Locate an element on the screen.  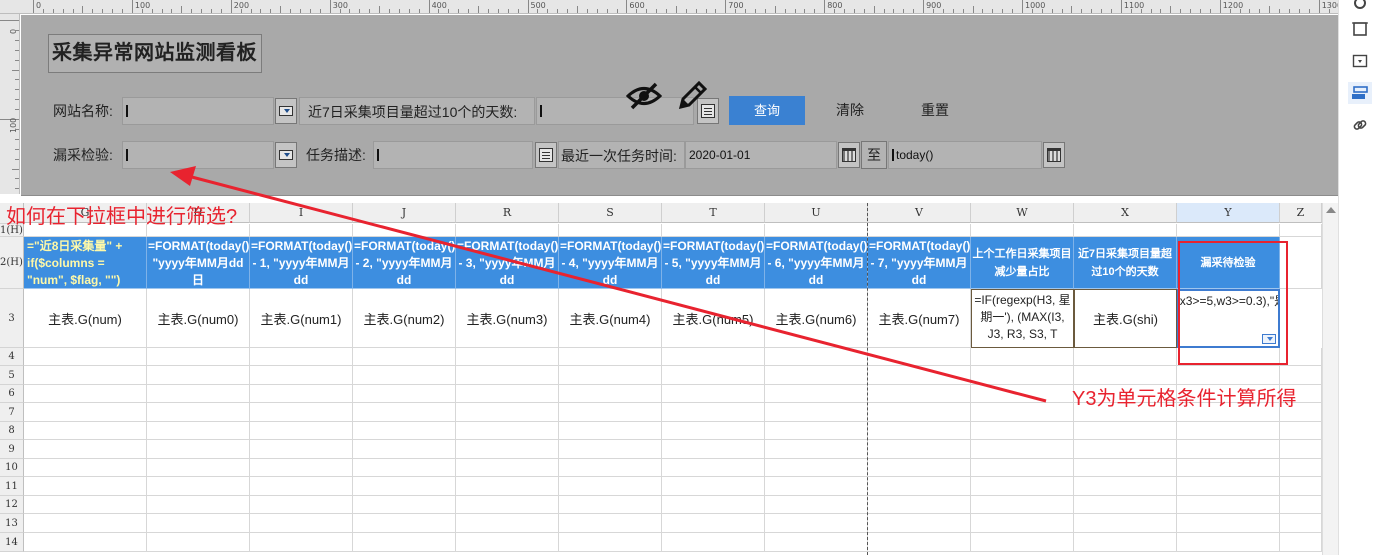
days-input is located at coordinates (615, 111).